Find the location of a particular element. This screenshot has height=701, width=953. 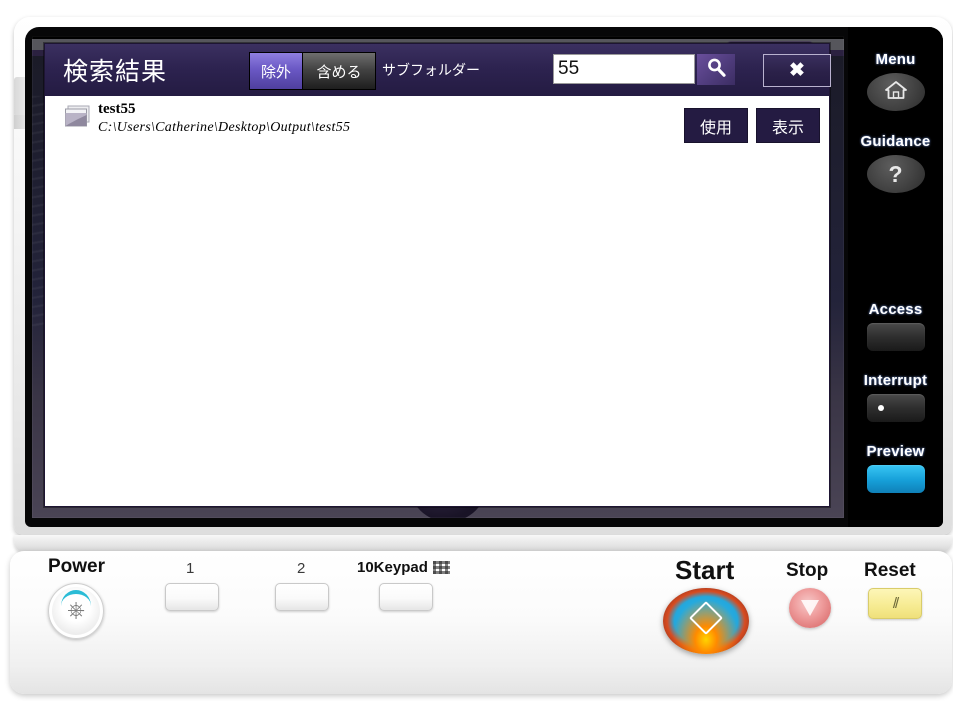

preview-label: Preview is located at coordinates (895, 451).